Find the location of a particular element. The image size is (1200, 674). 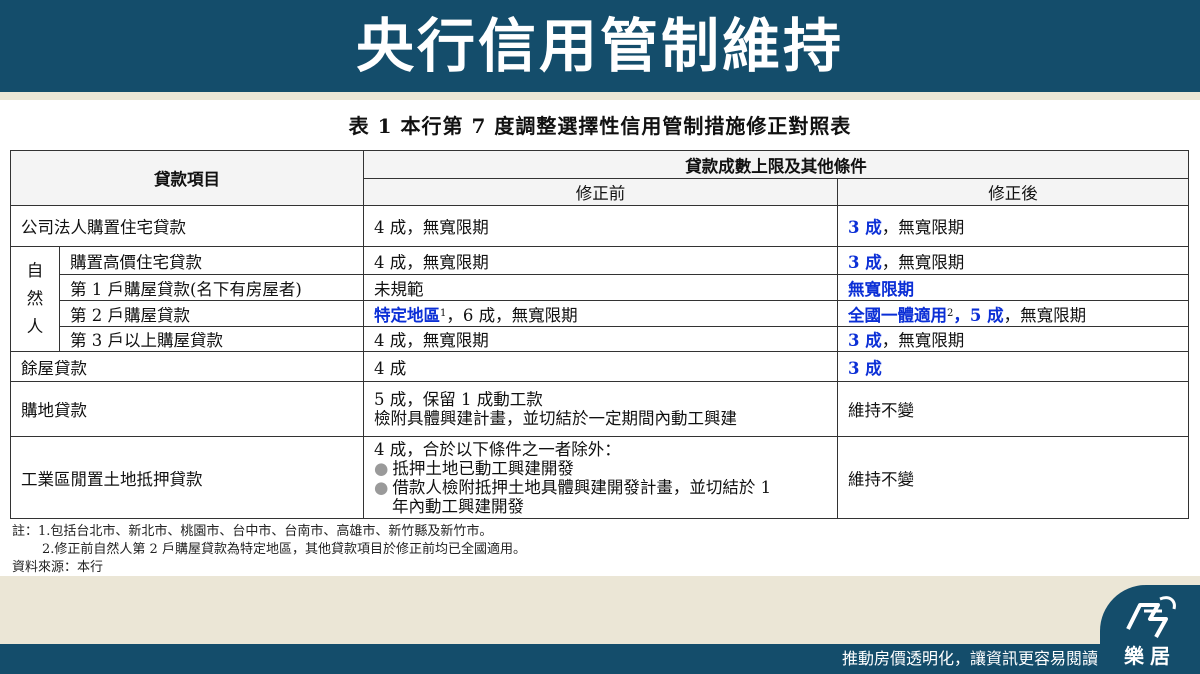

before-highlight: 特定地區 is located at coordinates (407, 315).